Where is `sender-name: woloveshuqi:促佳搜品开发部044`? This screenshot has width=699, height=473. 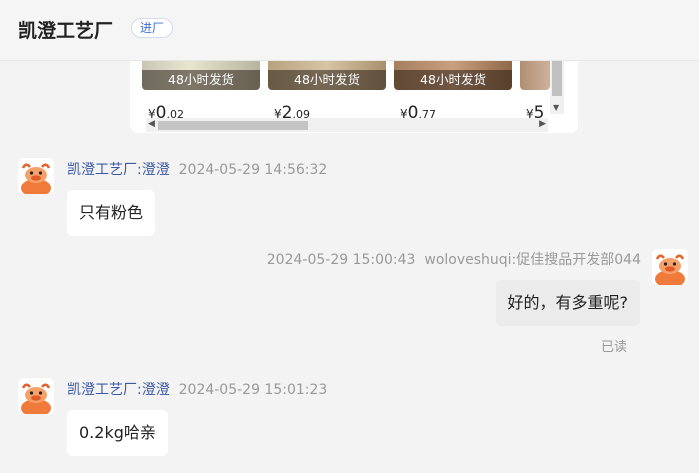
sender-name: woloveshuqi:促佳搜品开发部044 is located at coordinates (532, 260).